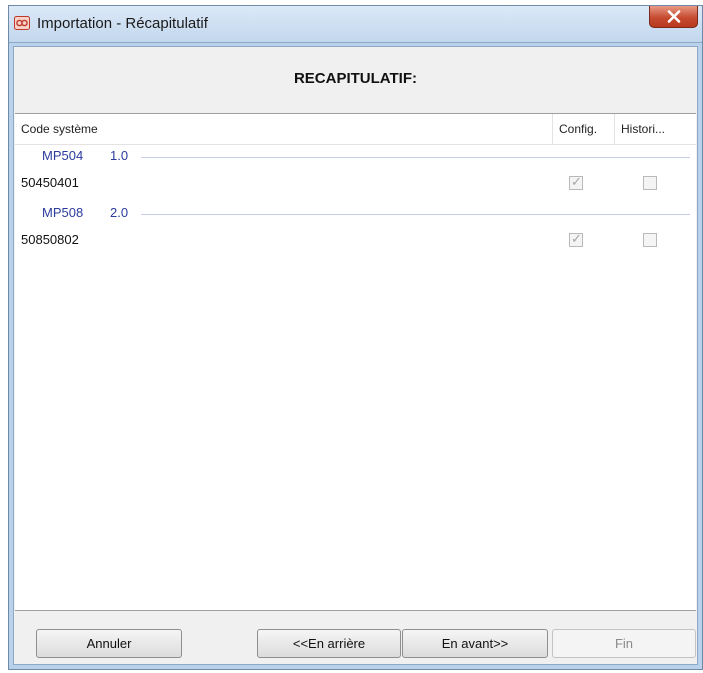 Image resolution: width=703 pixels, height=673 pixels. Describe the element at coordinates (109, 643) in the screenshot. I see `cancel-button: Annuler` at that location.